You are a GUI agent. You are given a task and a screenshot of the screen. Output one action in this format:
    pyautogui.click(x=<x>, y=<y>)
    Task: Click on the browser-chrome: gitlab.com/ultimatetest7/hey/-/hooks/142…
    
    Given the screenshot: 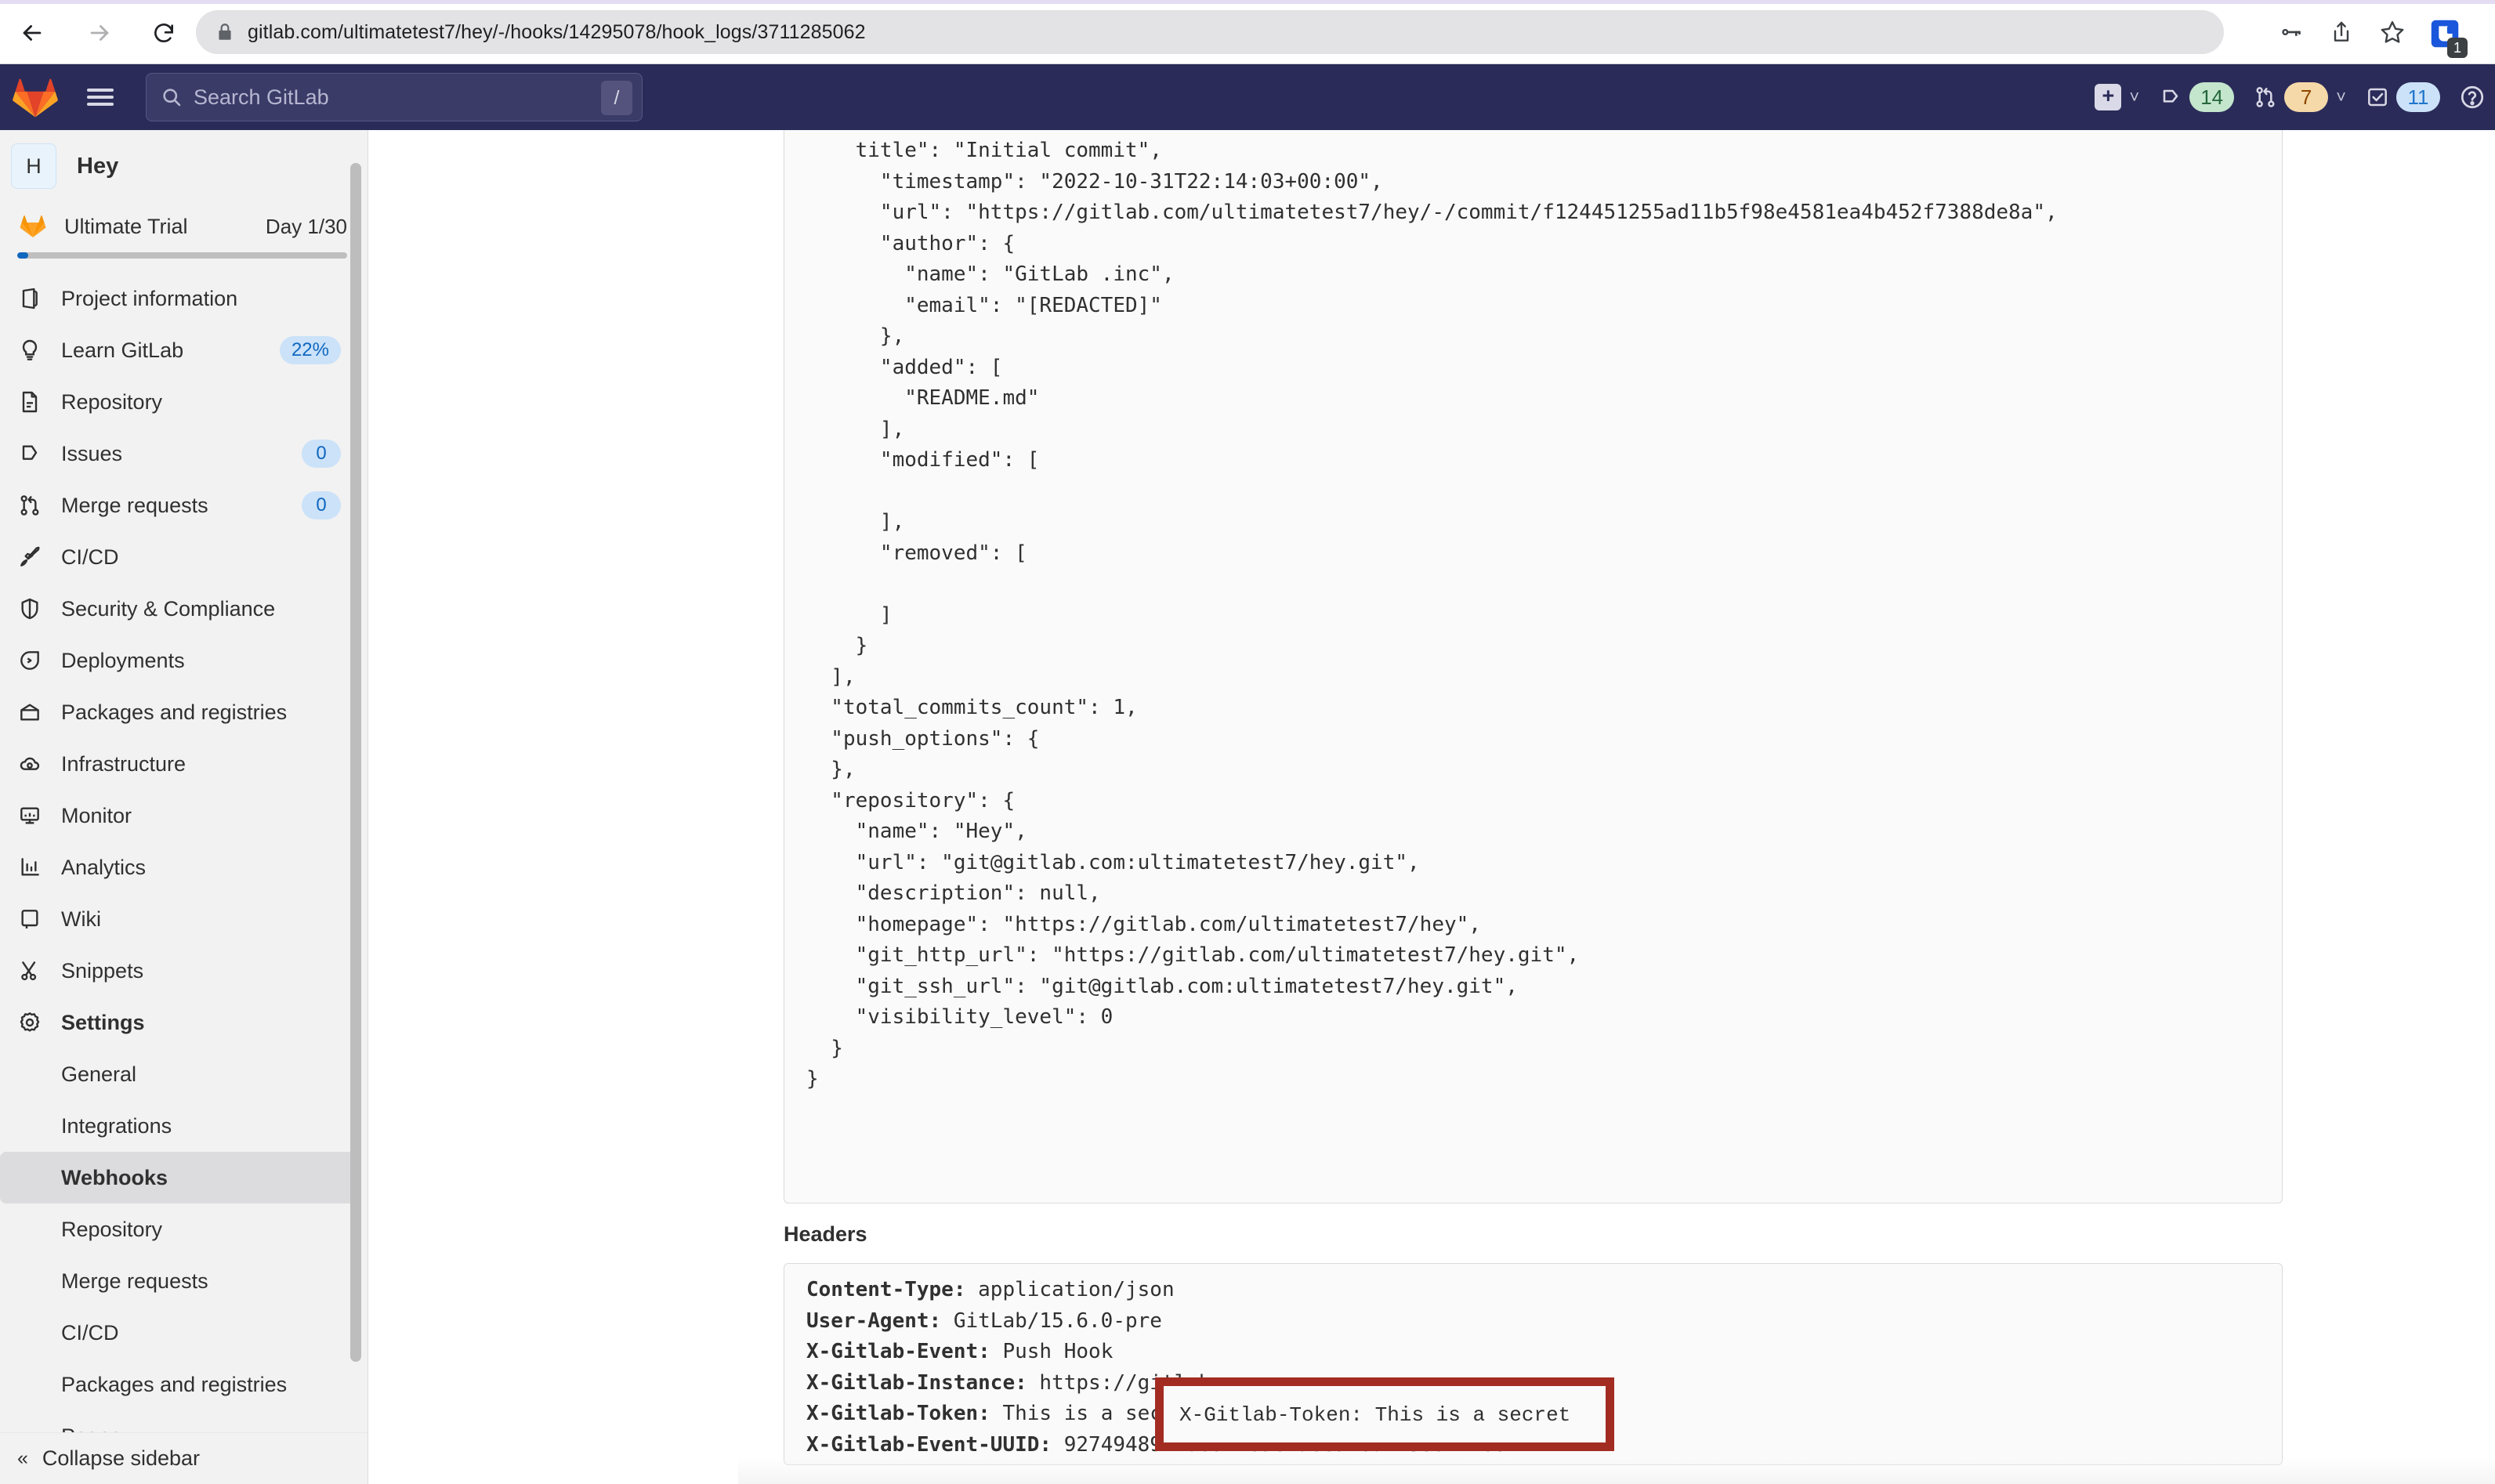 What is the action you would take?
    pyautogui.click(x=1247, y=32)
    